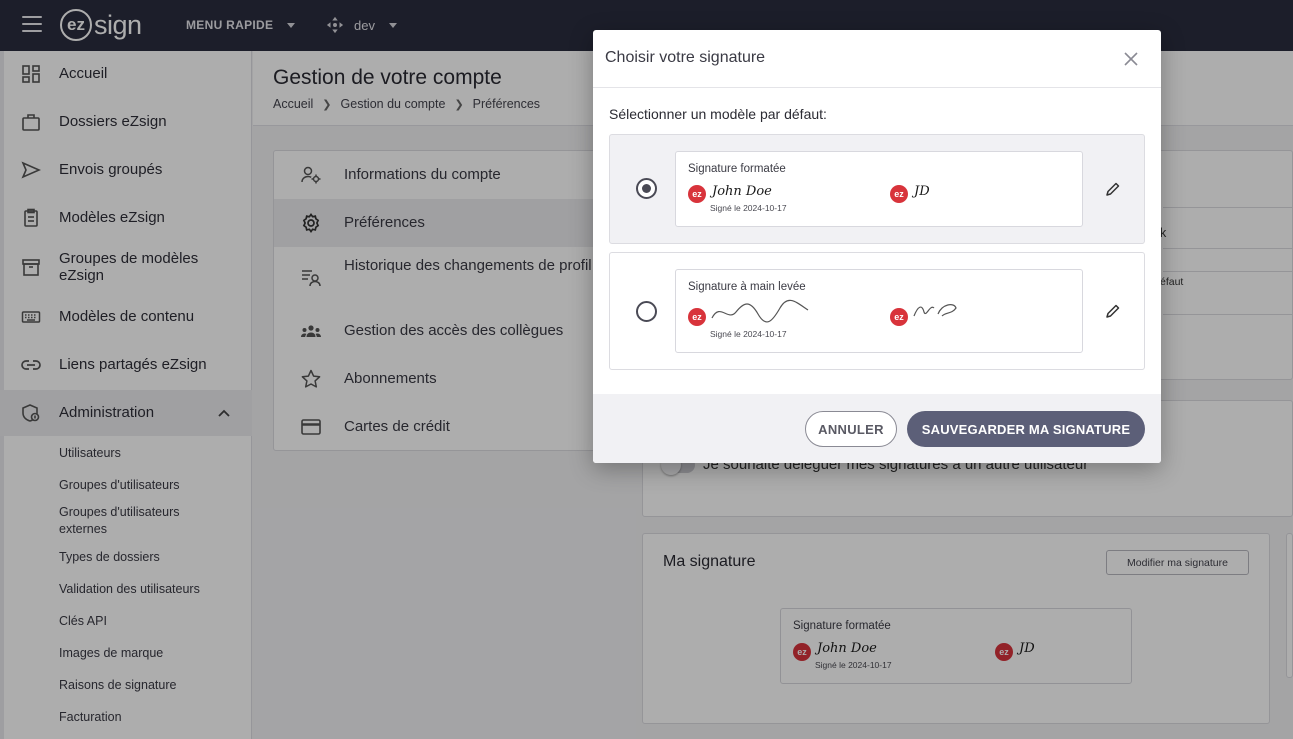 The height and width of the screenshot is (739, 1293). Describe the element at coordinates (935, 310) in the screenshot. I see `freehand-initials-drawing` at that location.